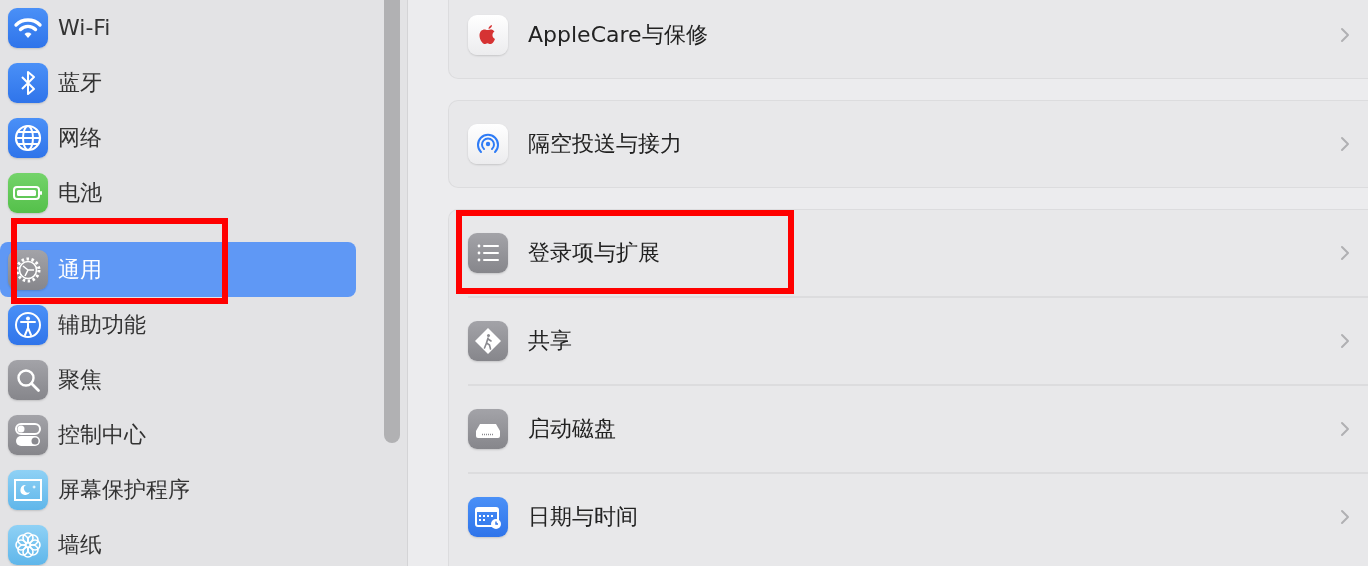  I want to click on sidebar-item: 电池, so click(178, 192).